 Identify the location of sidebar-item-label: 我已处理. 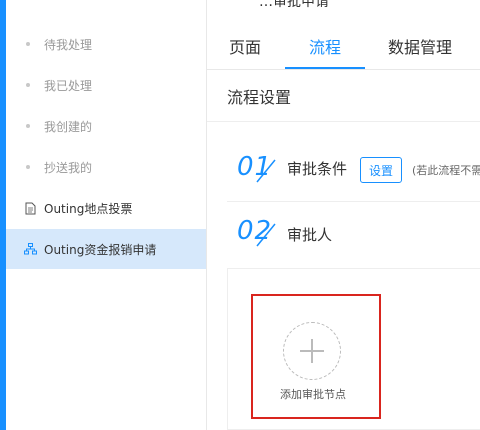
(68, 85).